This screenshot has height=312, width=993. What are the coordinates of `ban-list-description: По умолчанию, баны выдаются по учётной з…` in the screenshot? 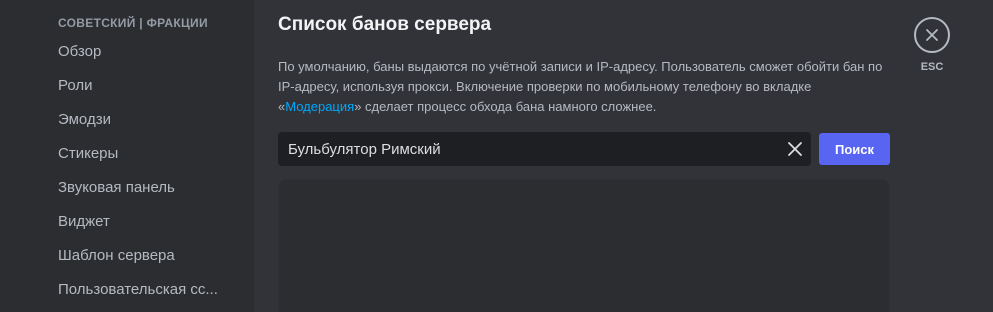 It's located at (584, 87).